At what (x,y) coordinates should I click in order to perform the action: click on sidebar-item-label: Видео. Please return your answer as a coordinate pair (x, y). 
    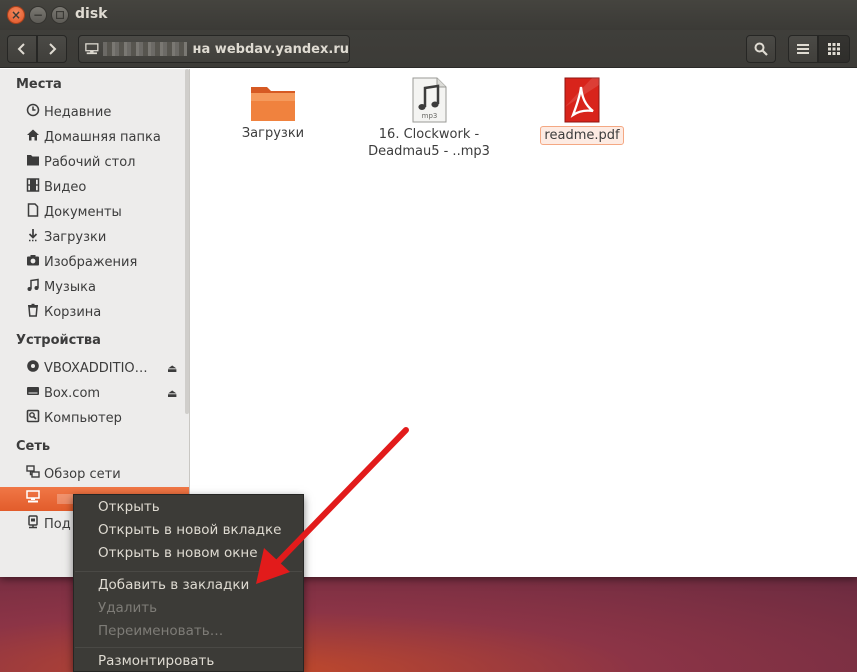
    Looking at the image, I should click on (65, 187).